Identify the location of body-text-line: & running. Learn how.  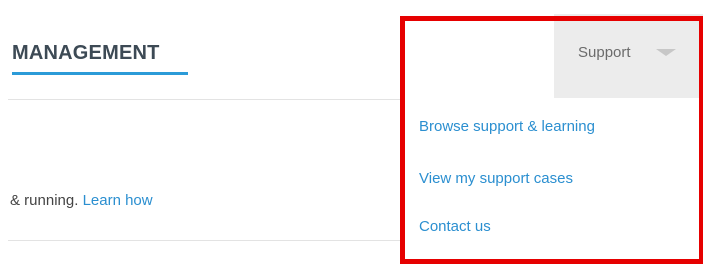
(81, 200).